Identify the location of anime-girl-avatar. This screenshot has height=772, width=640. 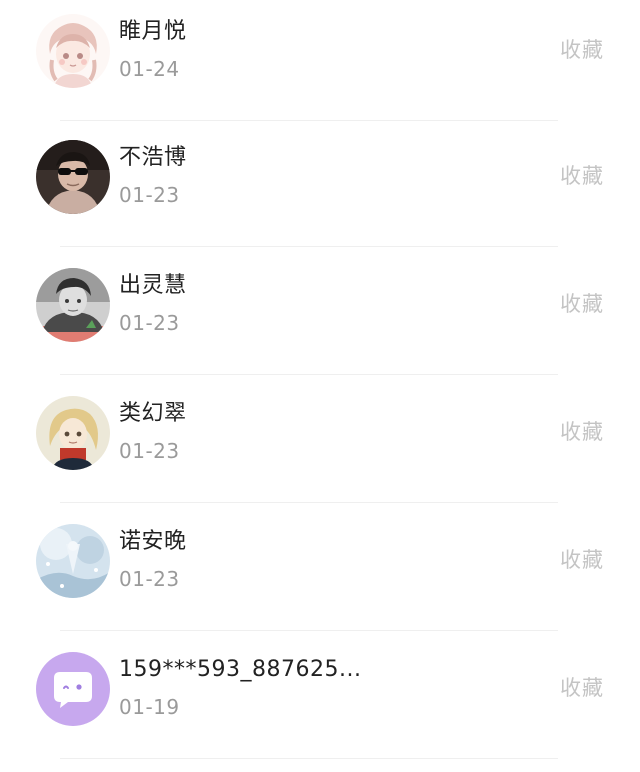
(73, 51).